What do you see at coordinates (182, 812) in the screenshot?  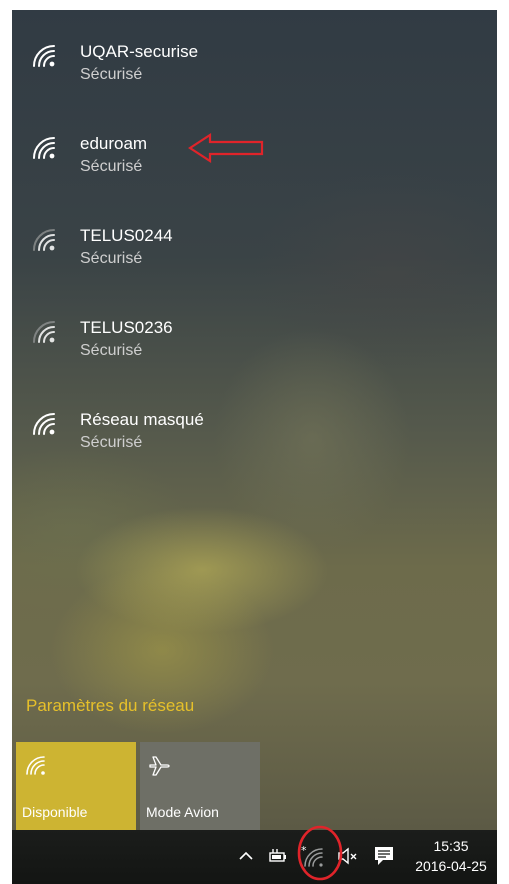 I see `airplane-tile-label: Mode Avion` at bounding box center [182, 812].